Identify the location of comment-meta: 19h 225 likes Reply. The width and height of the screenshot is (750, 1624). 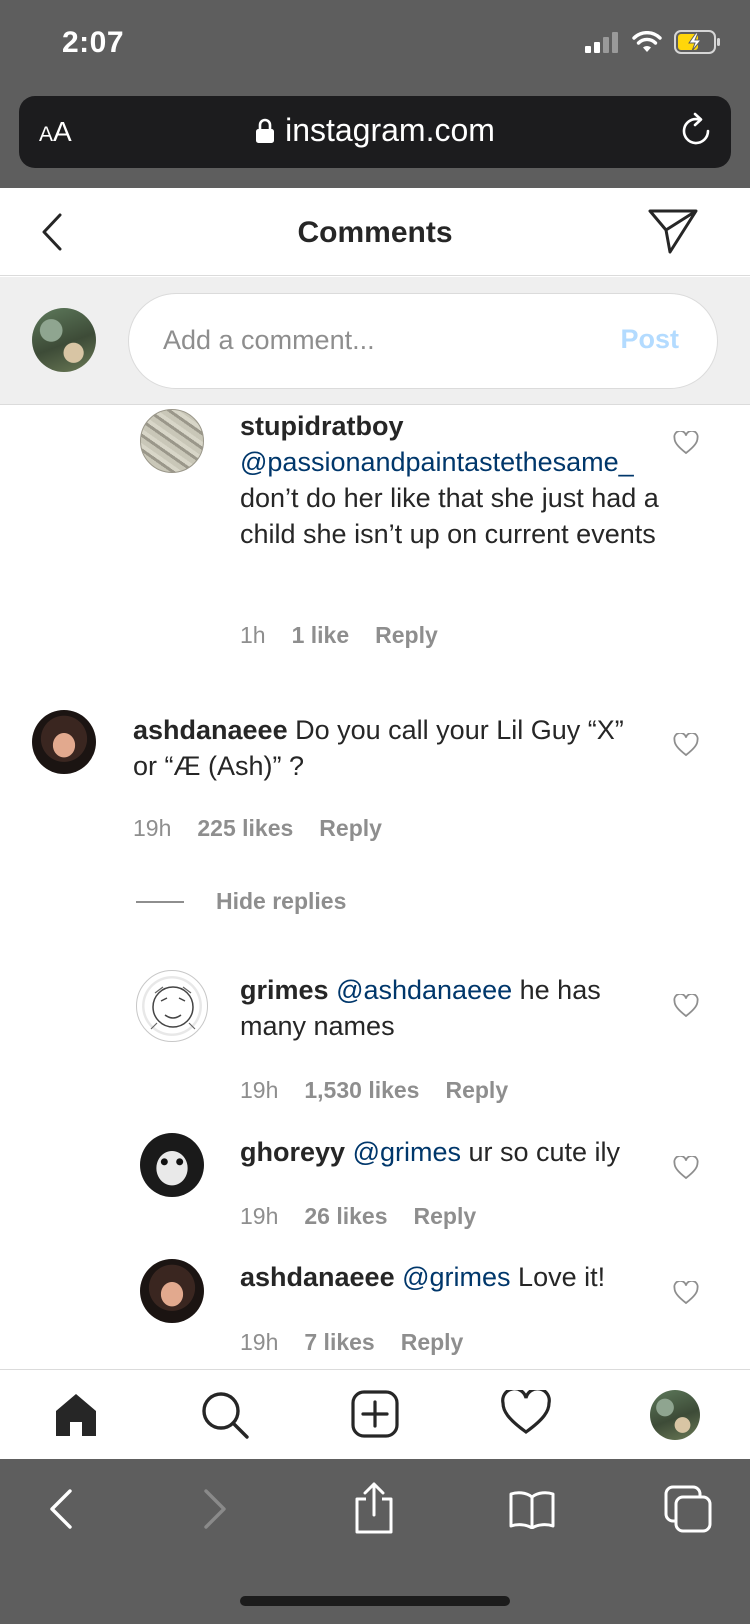
(257, 828).